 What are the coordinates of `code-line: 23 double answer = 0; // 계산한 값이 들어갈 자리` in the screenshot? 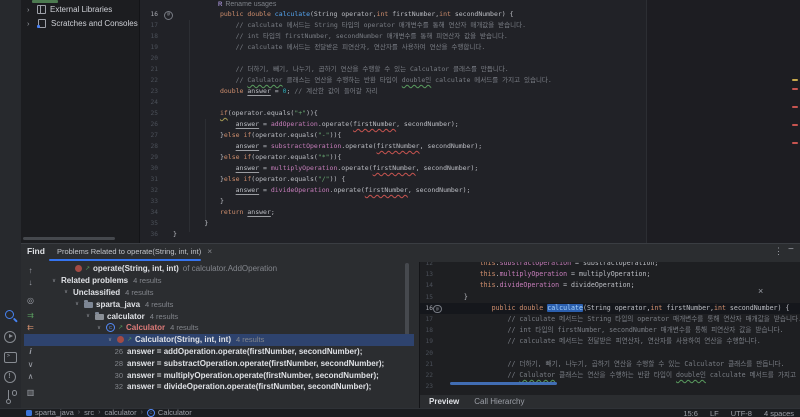 It's located at (470, 91).